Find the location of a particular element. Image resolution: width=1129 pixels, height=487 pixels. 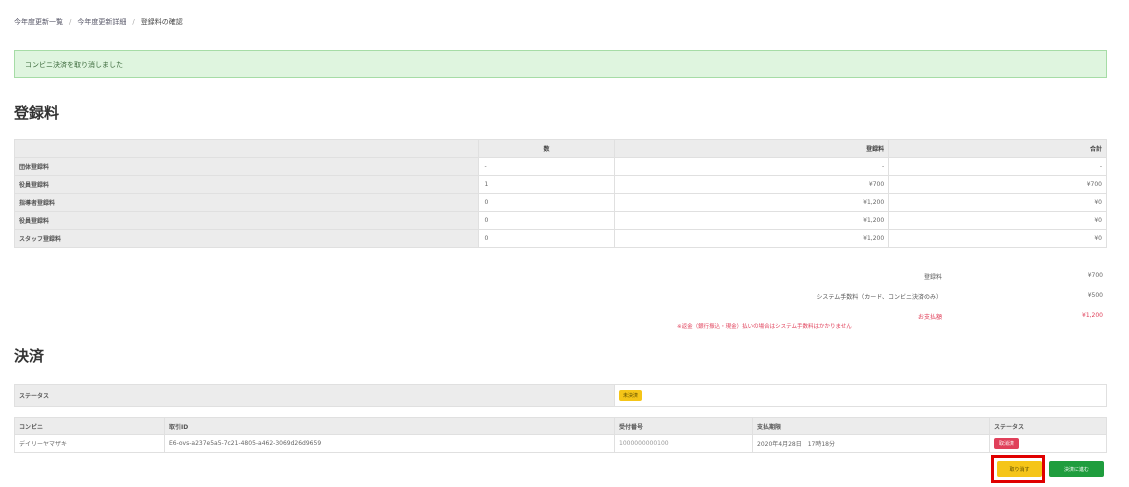

conv-receipt-no: 1000000000100 is located at coordinates (683, 443).